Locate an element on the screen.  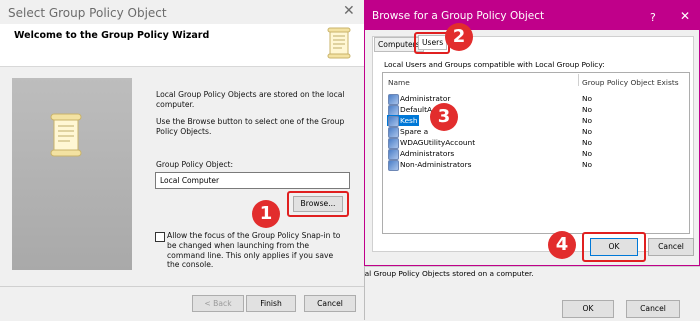
browse-cancel-button: Cancel is located at coordinates (671, 247).